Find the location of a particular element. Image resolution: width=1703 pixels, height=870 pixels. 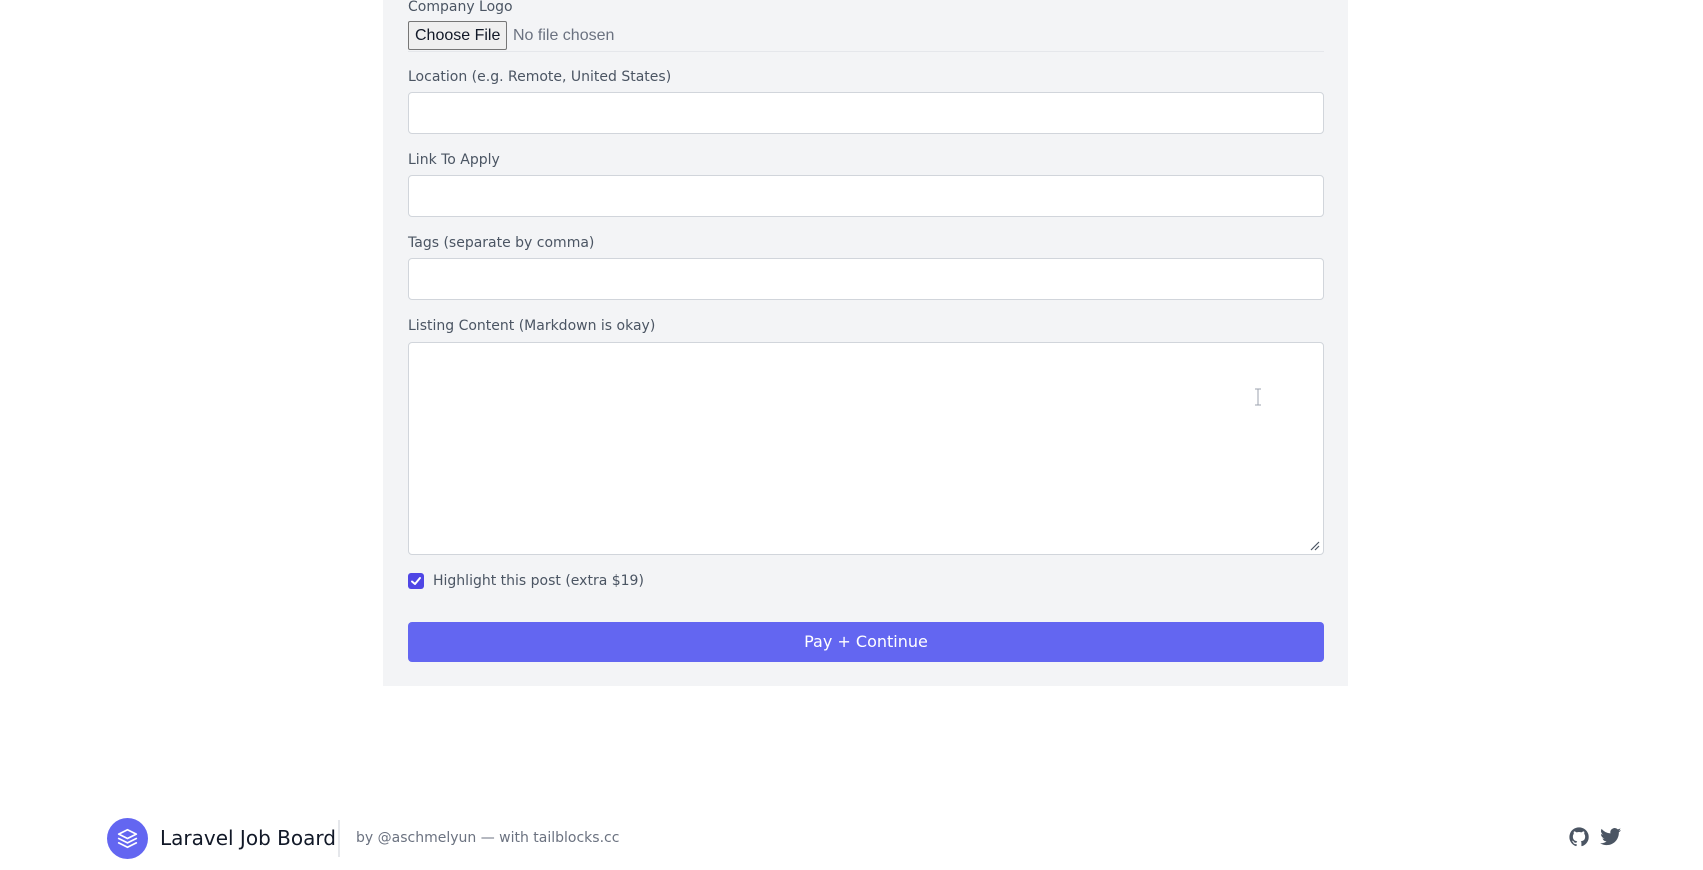

tags-input is located at coordinates (866, 279).